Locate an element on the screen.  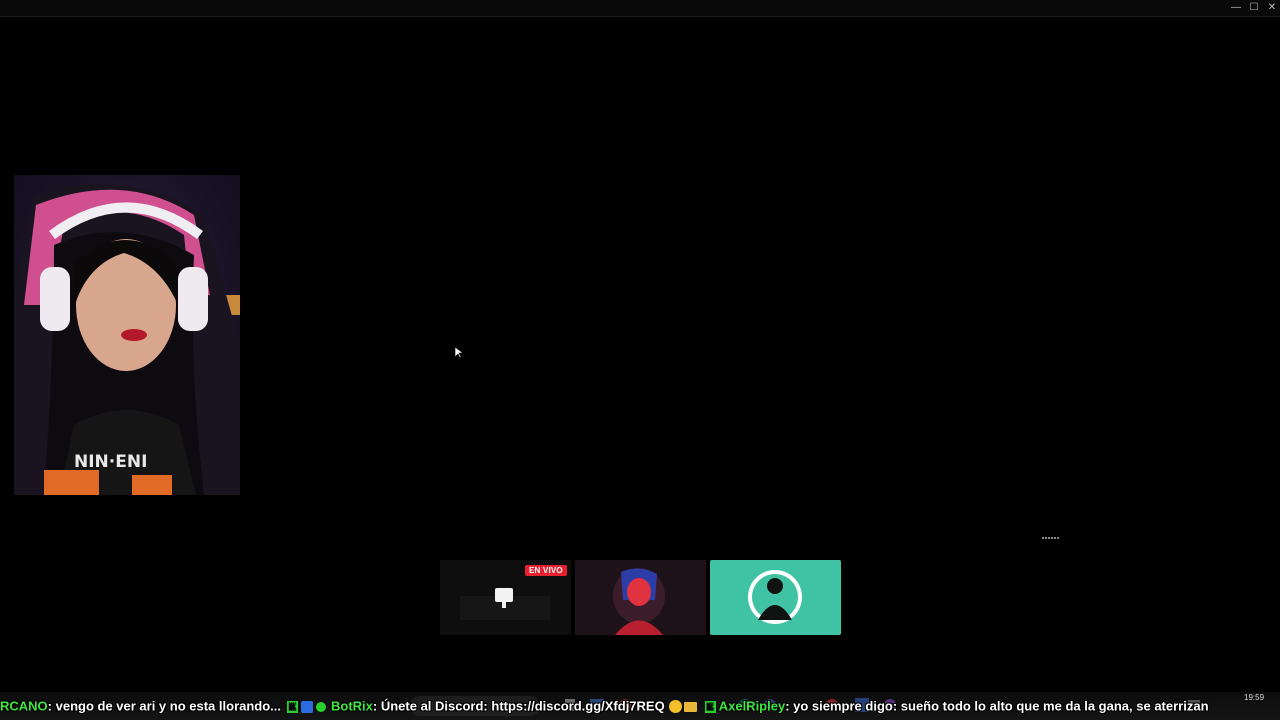
hidden-widget-marker is located at coordinates (1051, 538).